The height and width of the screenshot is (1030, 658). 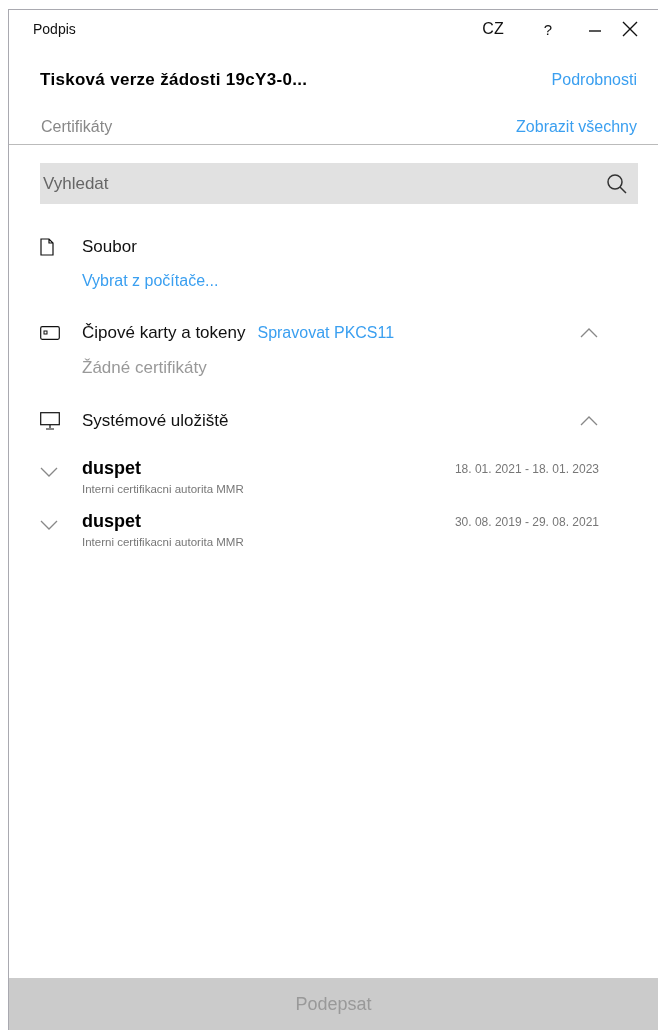 What do you see at coordinates (77, 127) in the screenshot?
I see `certificates-label: Certifikáty` at bounding box center [77, 127].